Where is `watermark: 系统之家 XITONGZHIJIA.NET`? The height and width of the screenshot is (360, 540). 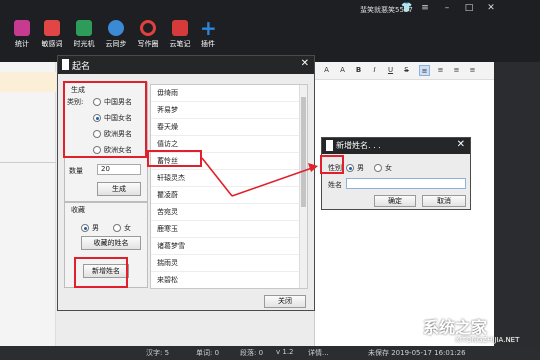
watermark: 系统之家 XITONGZHIJIA.NET is located at coordinates (465, 332).